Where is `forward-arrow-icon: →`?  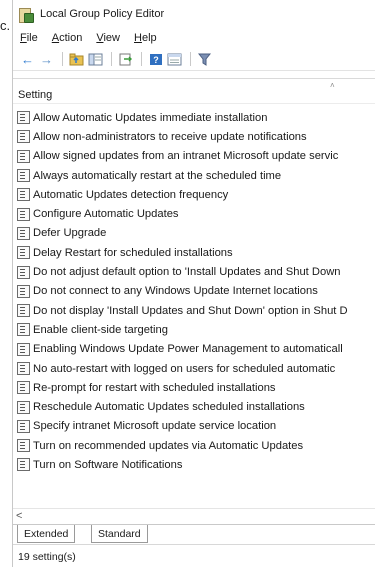
forward-arrow-icon: → is located at coordinates (46, 59).